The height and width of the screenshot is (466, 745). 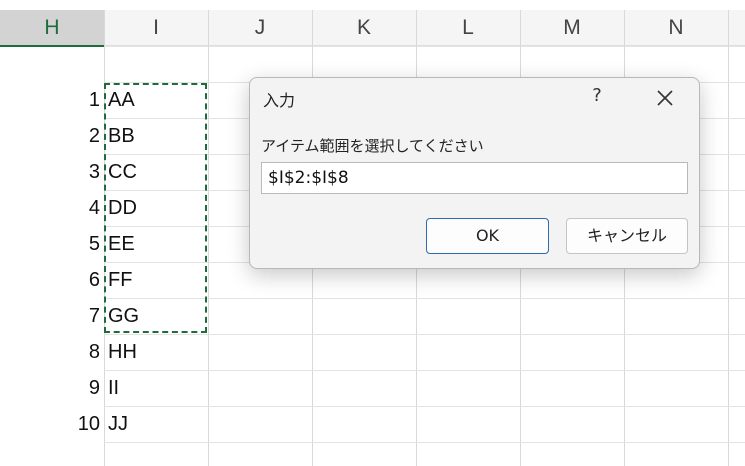 I want to click on column-header-m: M, so click(x=572, y=28).